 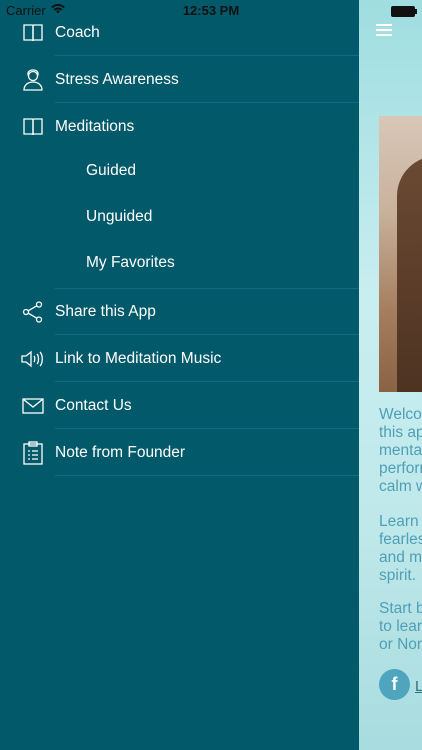 I want to click on menu-item-label: Share this App, so click(x=105, y=311).